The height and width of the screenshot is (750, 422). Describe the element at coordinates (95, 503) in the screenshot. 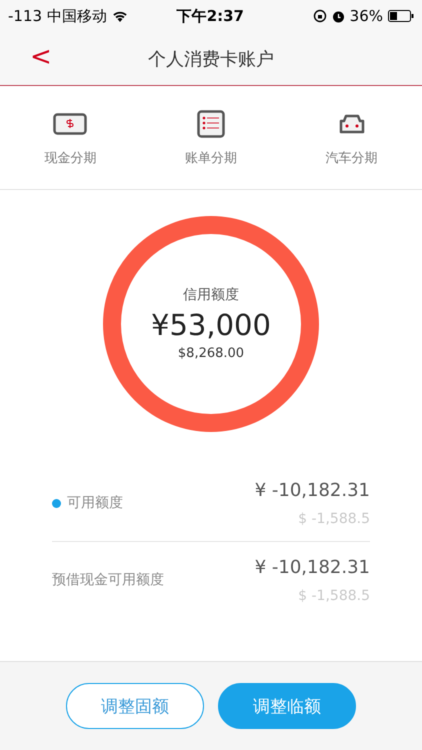

I see `balance-label: 可用额度` at that location.